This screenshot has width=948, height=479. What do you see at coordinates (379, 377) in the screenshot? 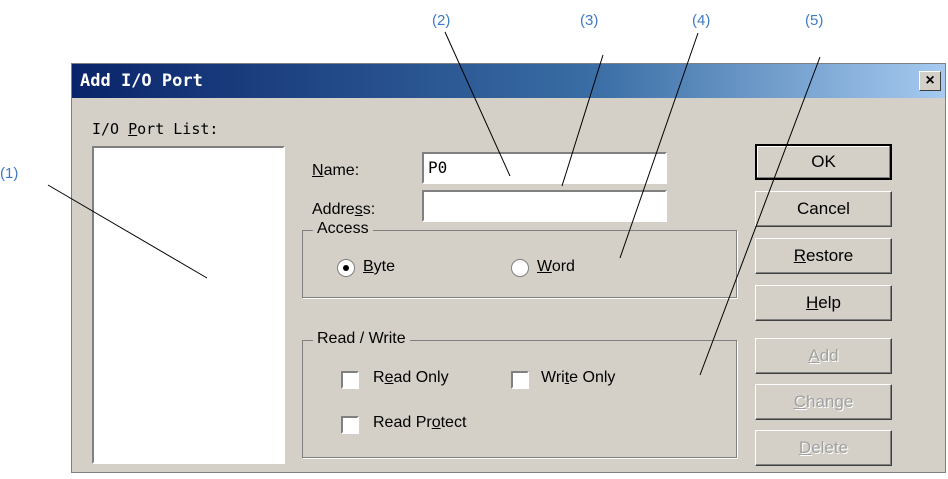
I see `read-only-label-pre: R` at bounding box center [379, 377].